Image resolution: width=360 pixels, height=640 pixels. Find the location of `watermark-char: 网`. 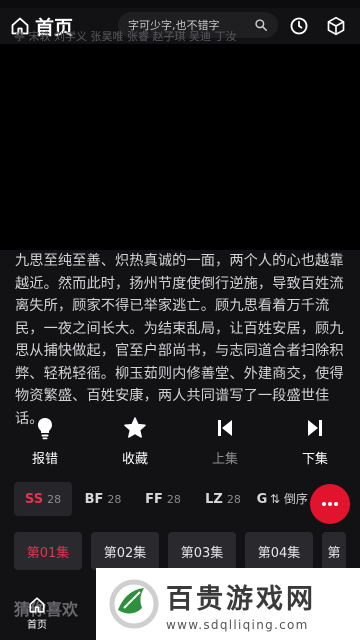

watermark-char: 网 is located at coordinates (299, 599).